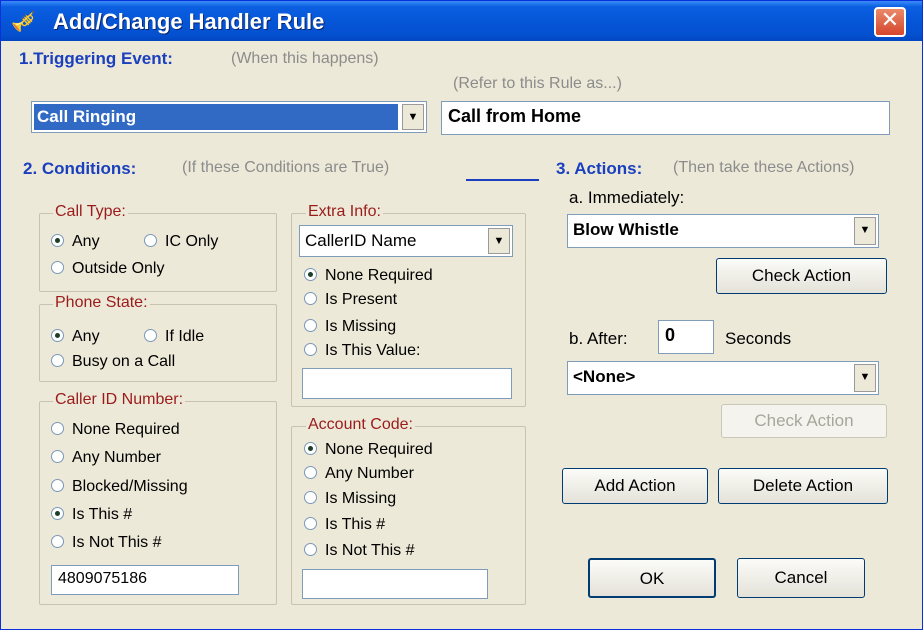 The image size is (923, 630). What do you see at coordinates (604, 376) in the screenshot?
I see `after-action-value: <None>` at bounding box center [604, 376].